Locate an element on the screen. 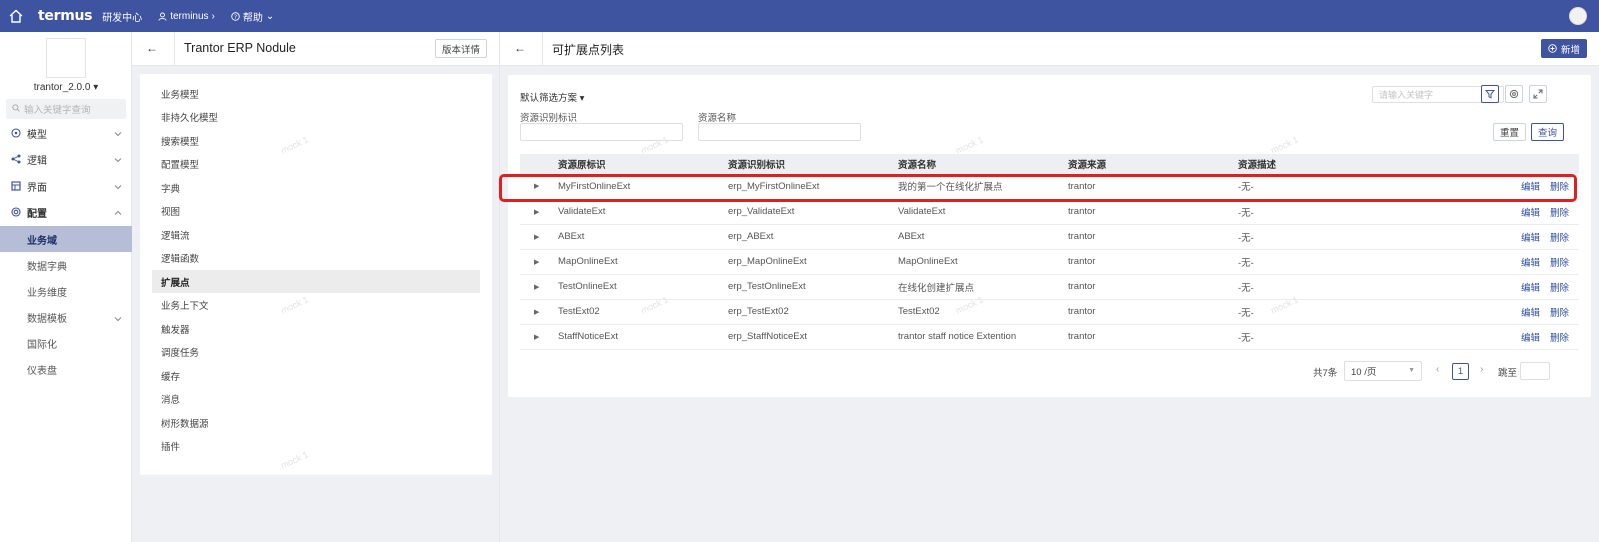 The height and width of the screenshot is (542, 1599). sidebar-item-dict: 数据字典 is located at coordinates (66, 265).